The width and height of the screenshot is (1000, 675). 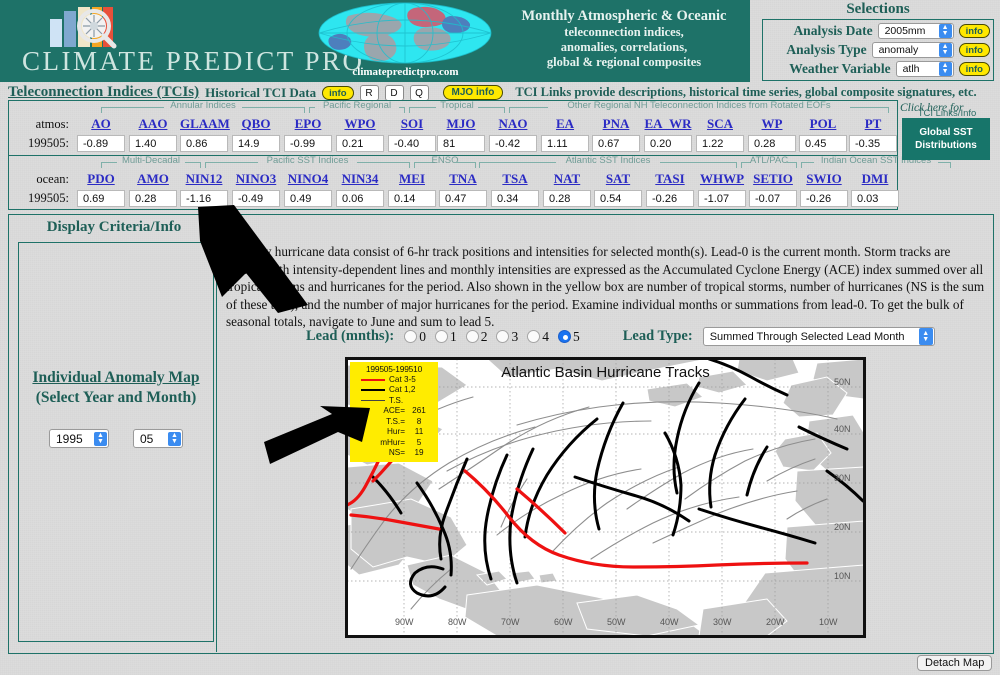 I want to click on legend-stat-key: NS=, so click(x=396, y=452).